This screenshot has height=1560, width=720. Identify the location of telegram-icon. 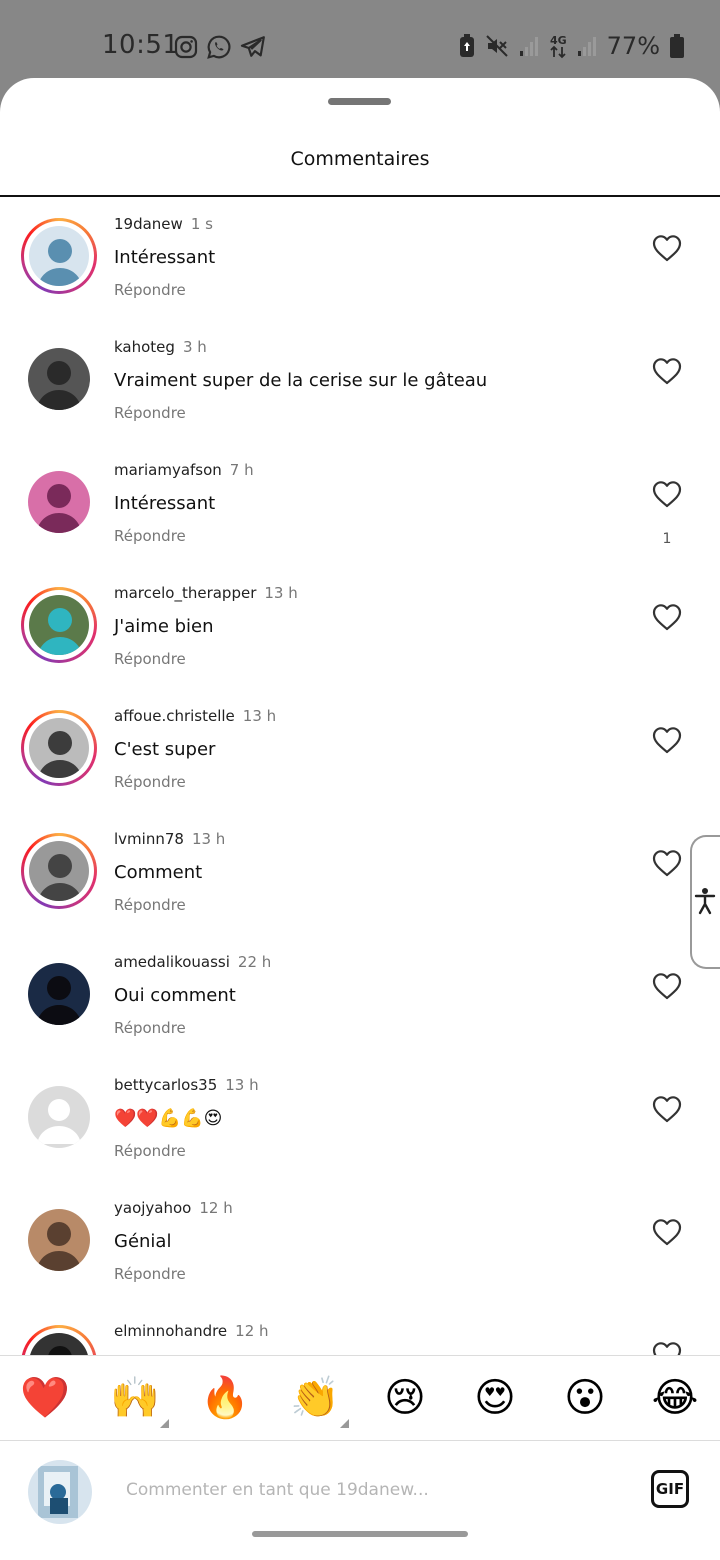
(253, 47).